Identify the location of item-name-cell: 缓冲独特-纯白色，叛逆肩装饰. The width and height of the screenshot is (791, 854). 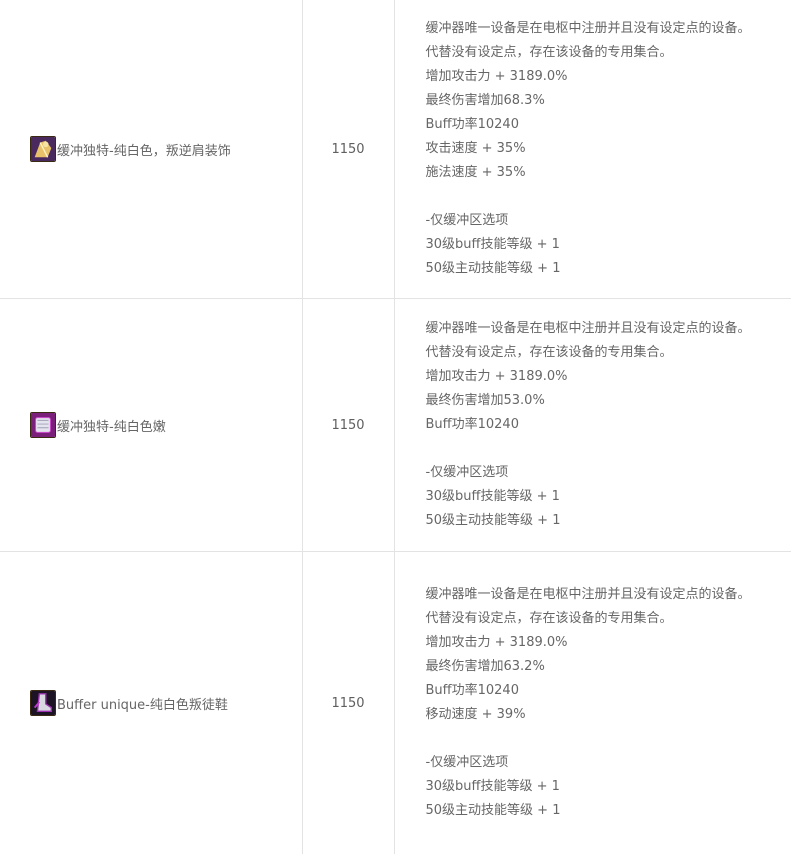
(151, 149).